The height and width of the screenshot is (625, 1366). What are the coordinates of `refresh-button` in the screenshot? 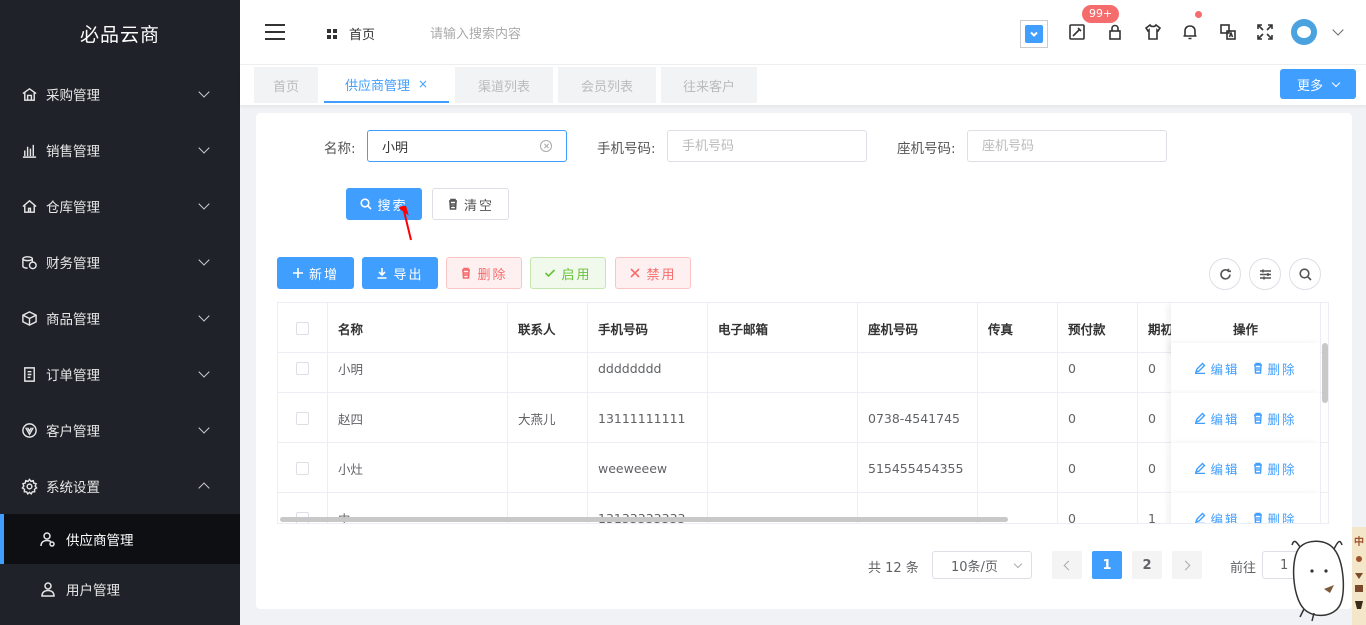 It's located at (1225, 274).